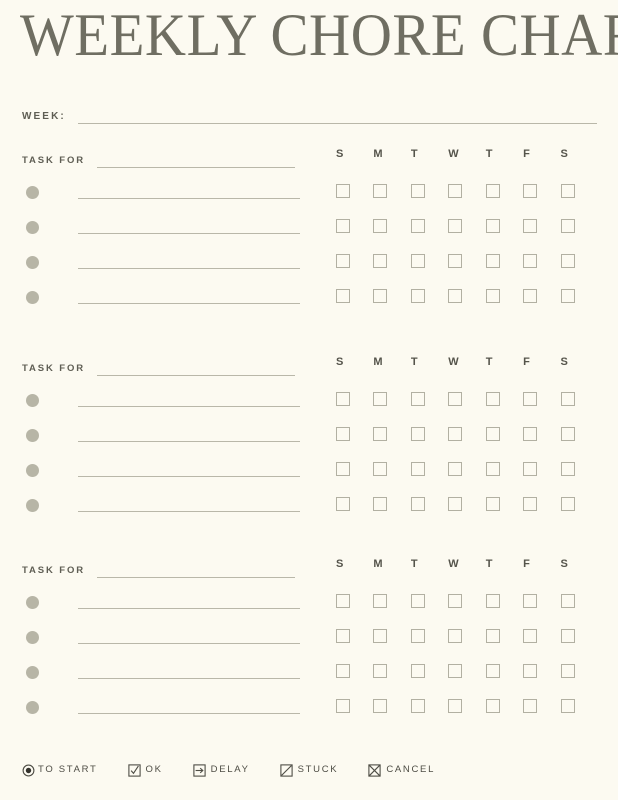 This screenshot has height=800, width=618. What do you see at coordinates (401, 770) in the screenshot?
I see `legend-item: CANCEL` at bounding box center [401, 770].